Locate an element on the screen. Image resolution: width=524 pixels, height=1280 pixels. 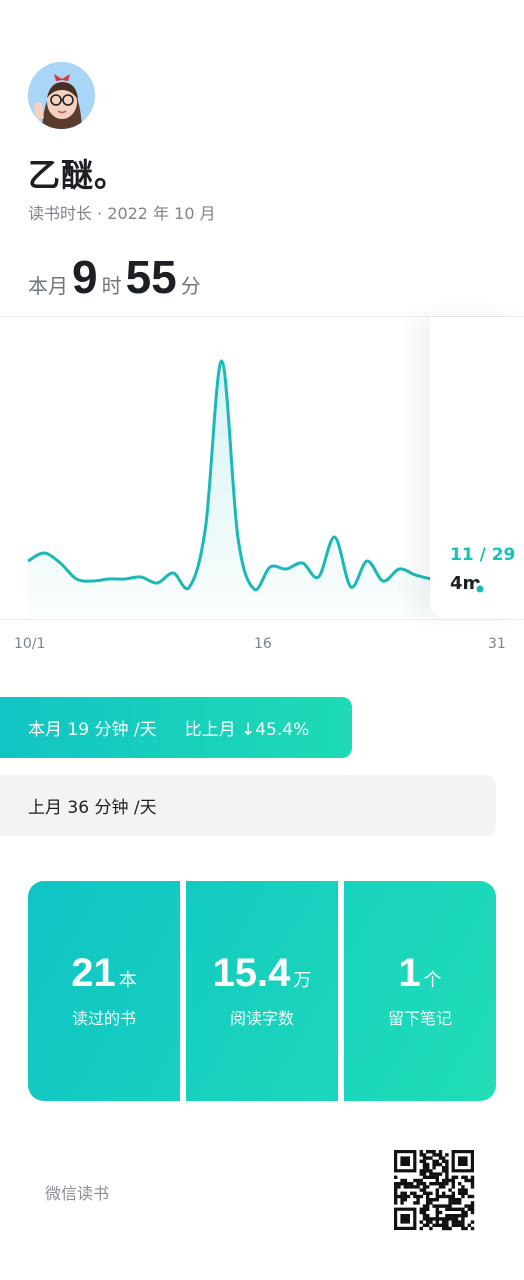
this-month-average: 本月 19 分钟 /天 is located at coordinates (92, 730).